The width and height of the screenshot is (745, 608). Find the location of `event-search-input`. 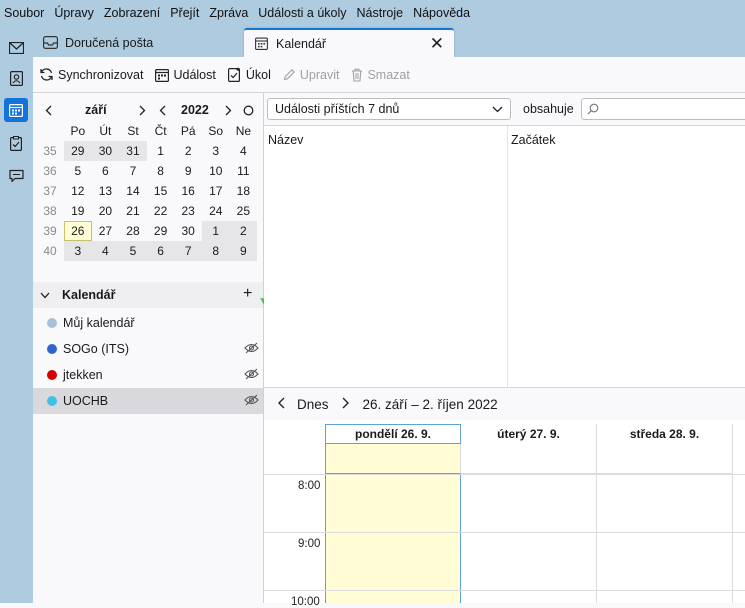

event-search-input is located at coordinates (663, 109).